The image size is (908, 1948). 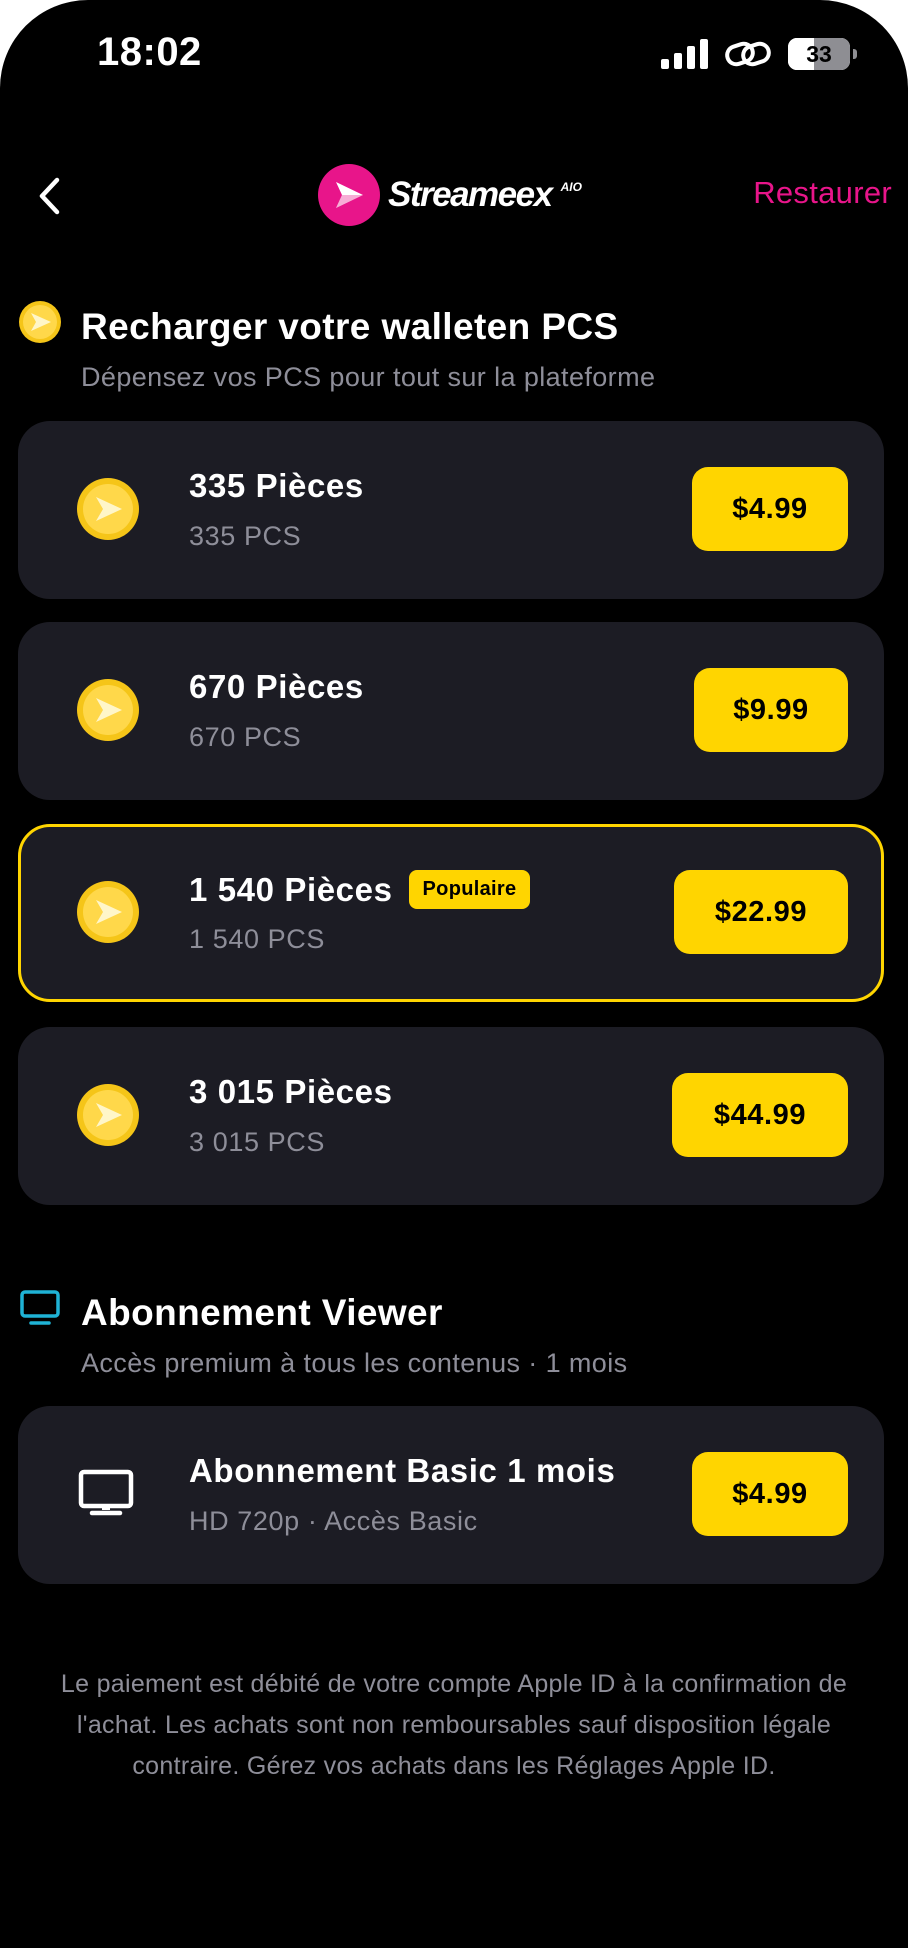 I want to click on logo-text: Streameex, so click(x=470, y=194).